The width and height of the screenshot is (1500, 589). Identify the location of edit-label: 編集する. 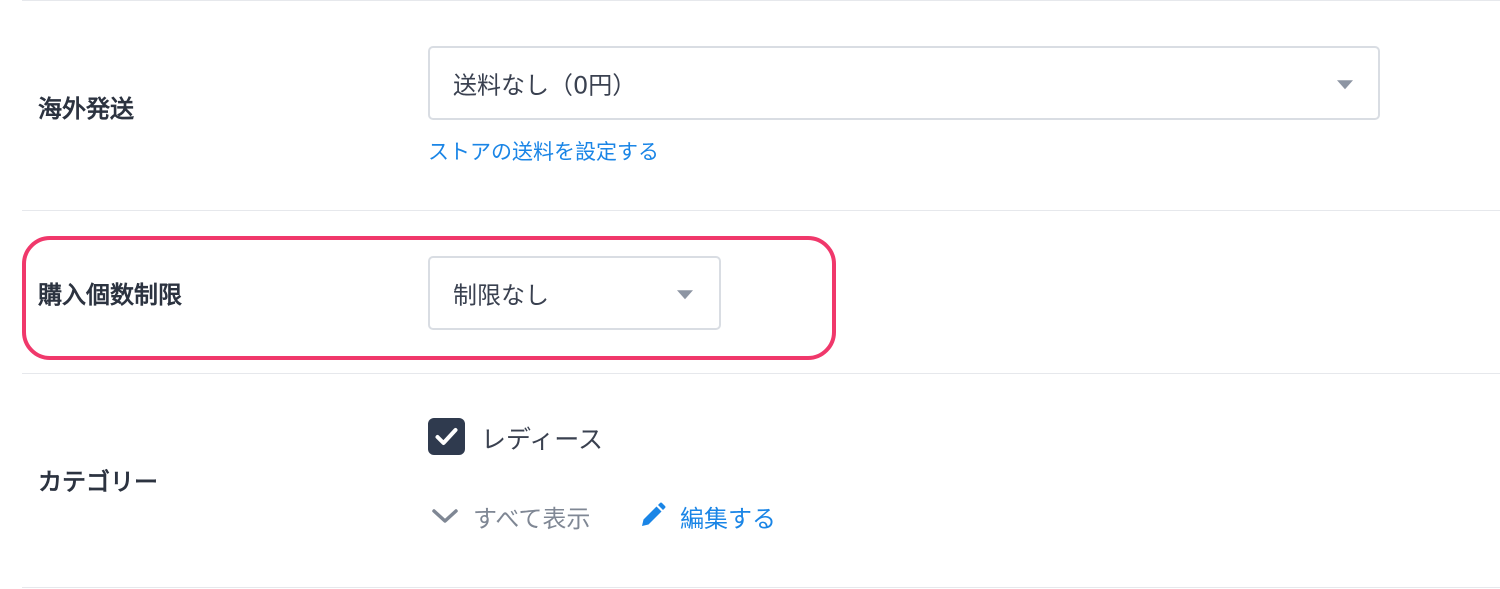
(728, 518).